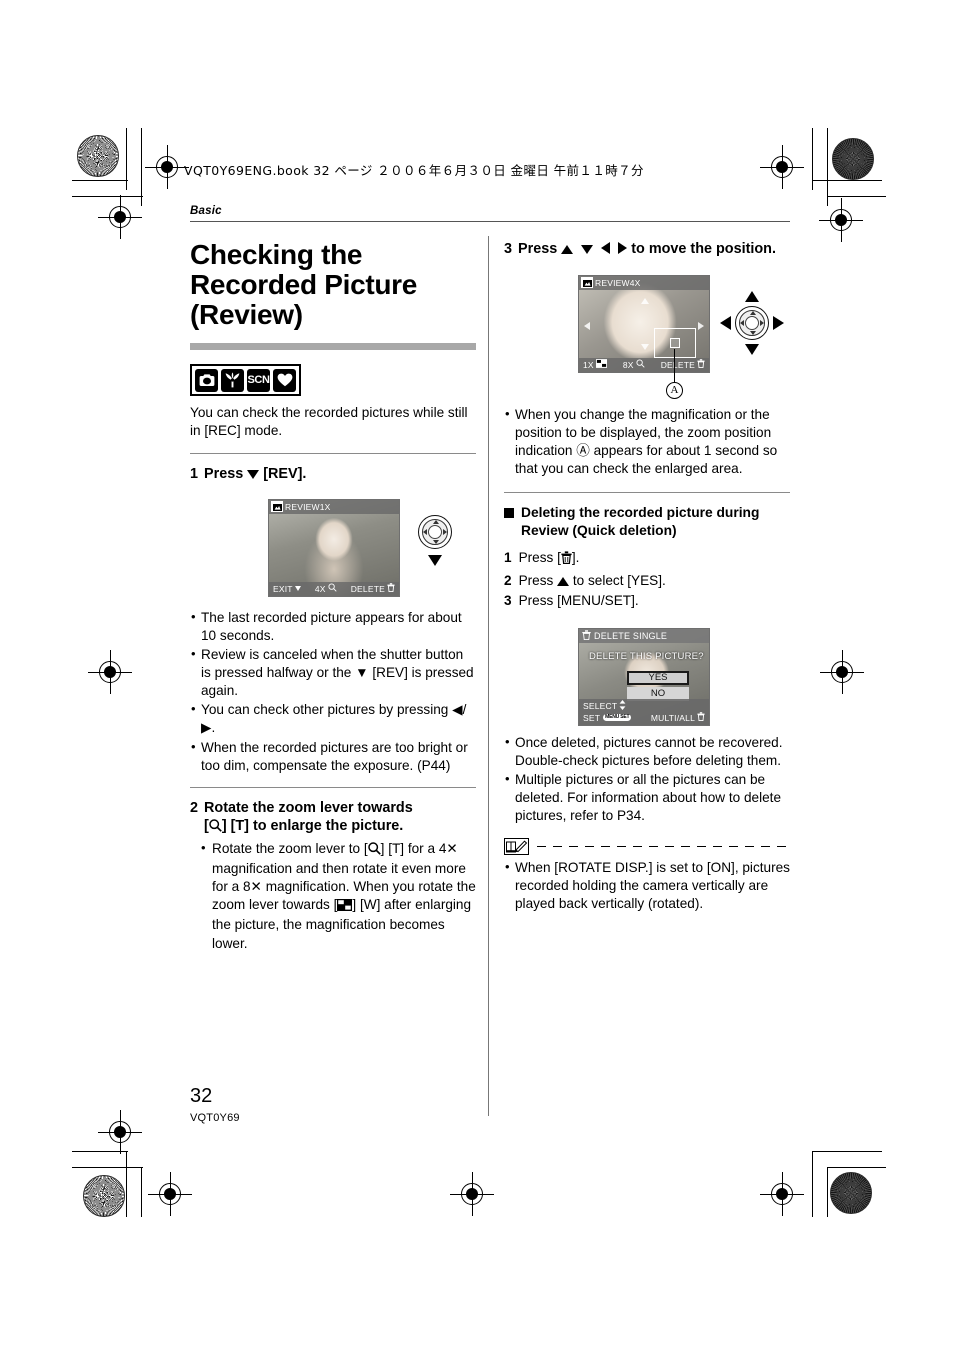  I want to click on registration-crosshair-top-left-a, so click(167, 167).